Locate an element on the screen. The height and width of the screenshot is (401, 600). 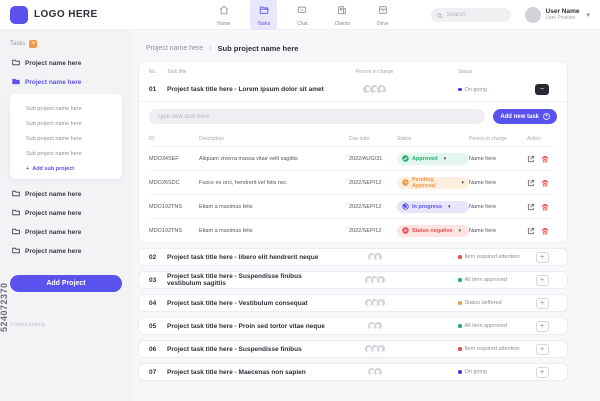
plus-icon: + is located at coordinates (28, 169).